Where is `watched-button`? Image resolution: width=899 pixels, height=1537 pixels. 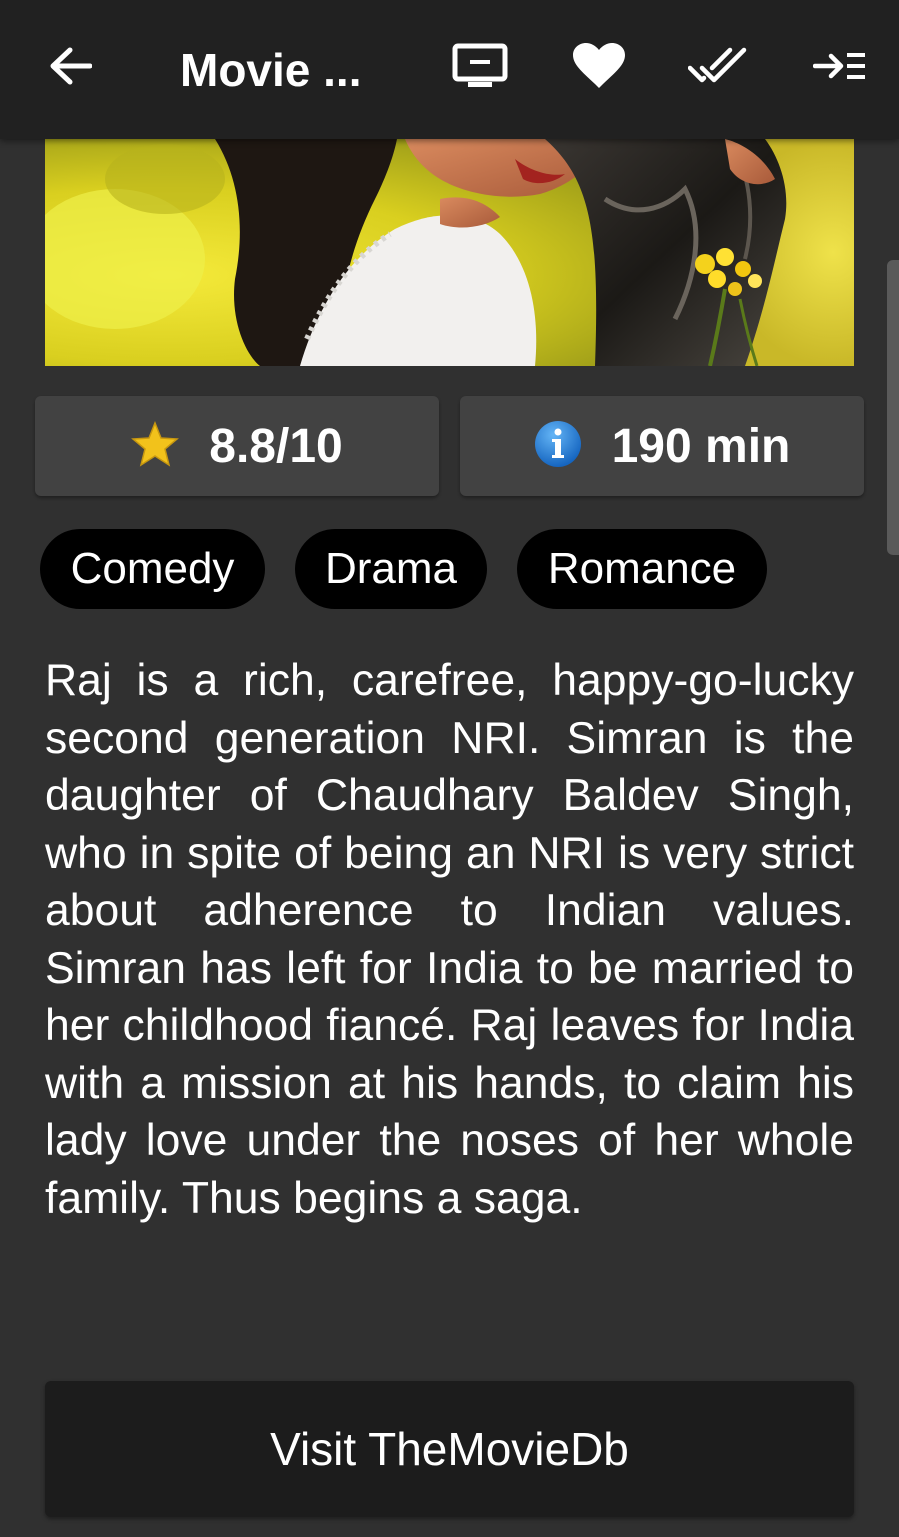 watched-button is located at coordinates (718, 68).